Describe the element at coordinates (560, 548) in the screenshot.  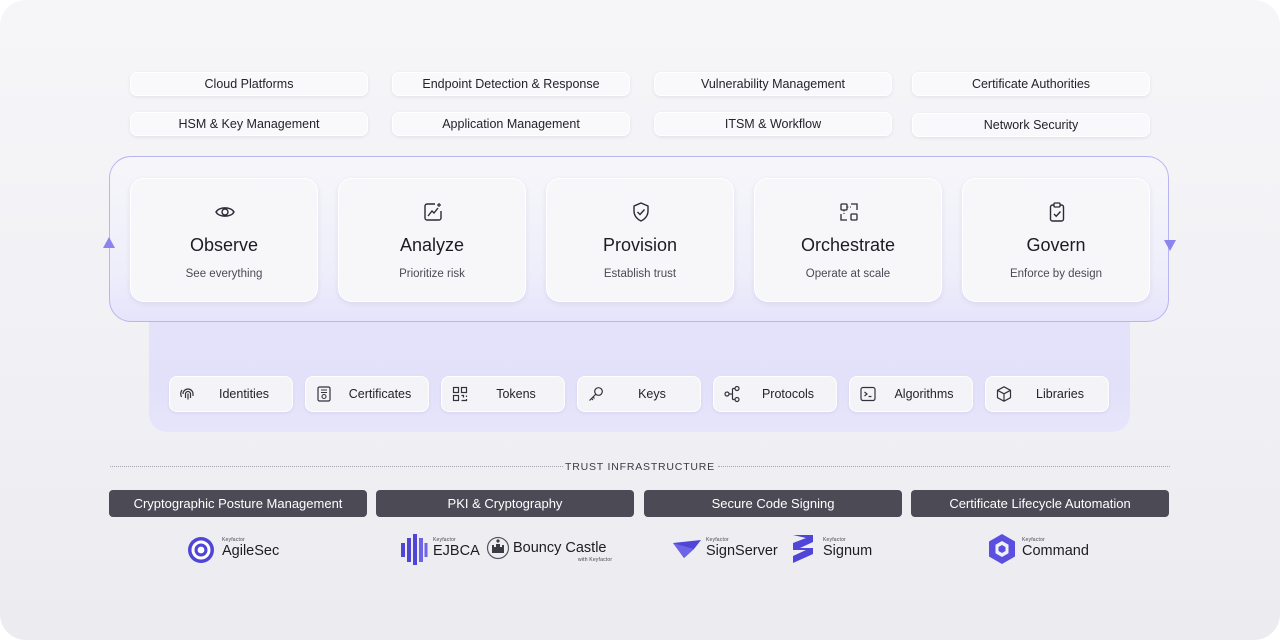
I see `product-name: Bouncy Castle` at that location.